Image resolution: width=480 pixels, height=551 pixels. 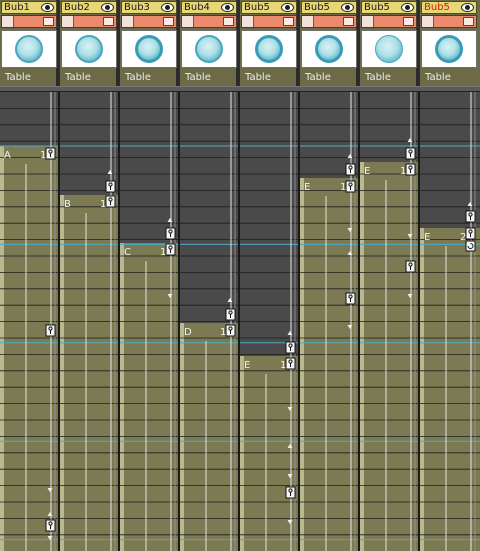 I want to click on track-header-7: Bub5 Table, so click(x=389, y=43).